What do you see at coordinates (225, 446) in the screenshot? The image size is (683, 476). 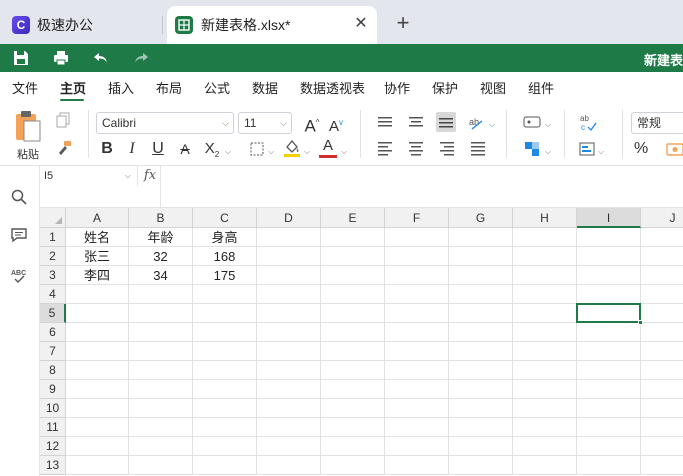 I see `cell-c12` at bounding box center [225, 446].